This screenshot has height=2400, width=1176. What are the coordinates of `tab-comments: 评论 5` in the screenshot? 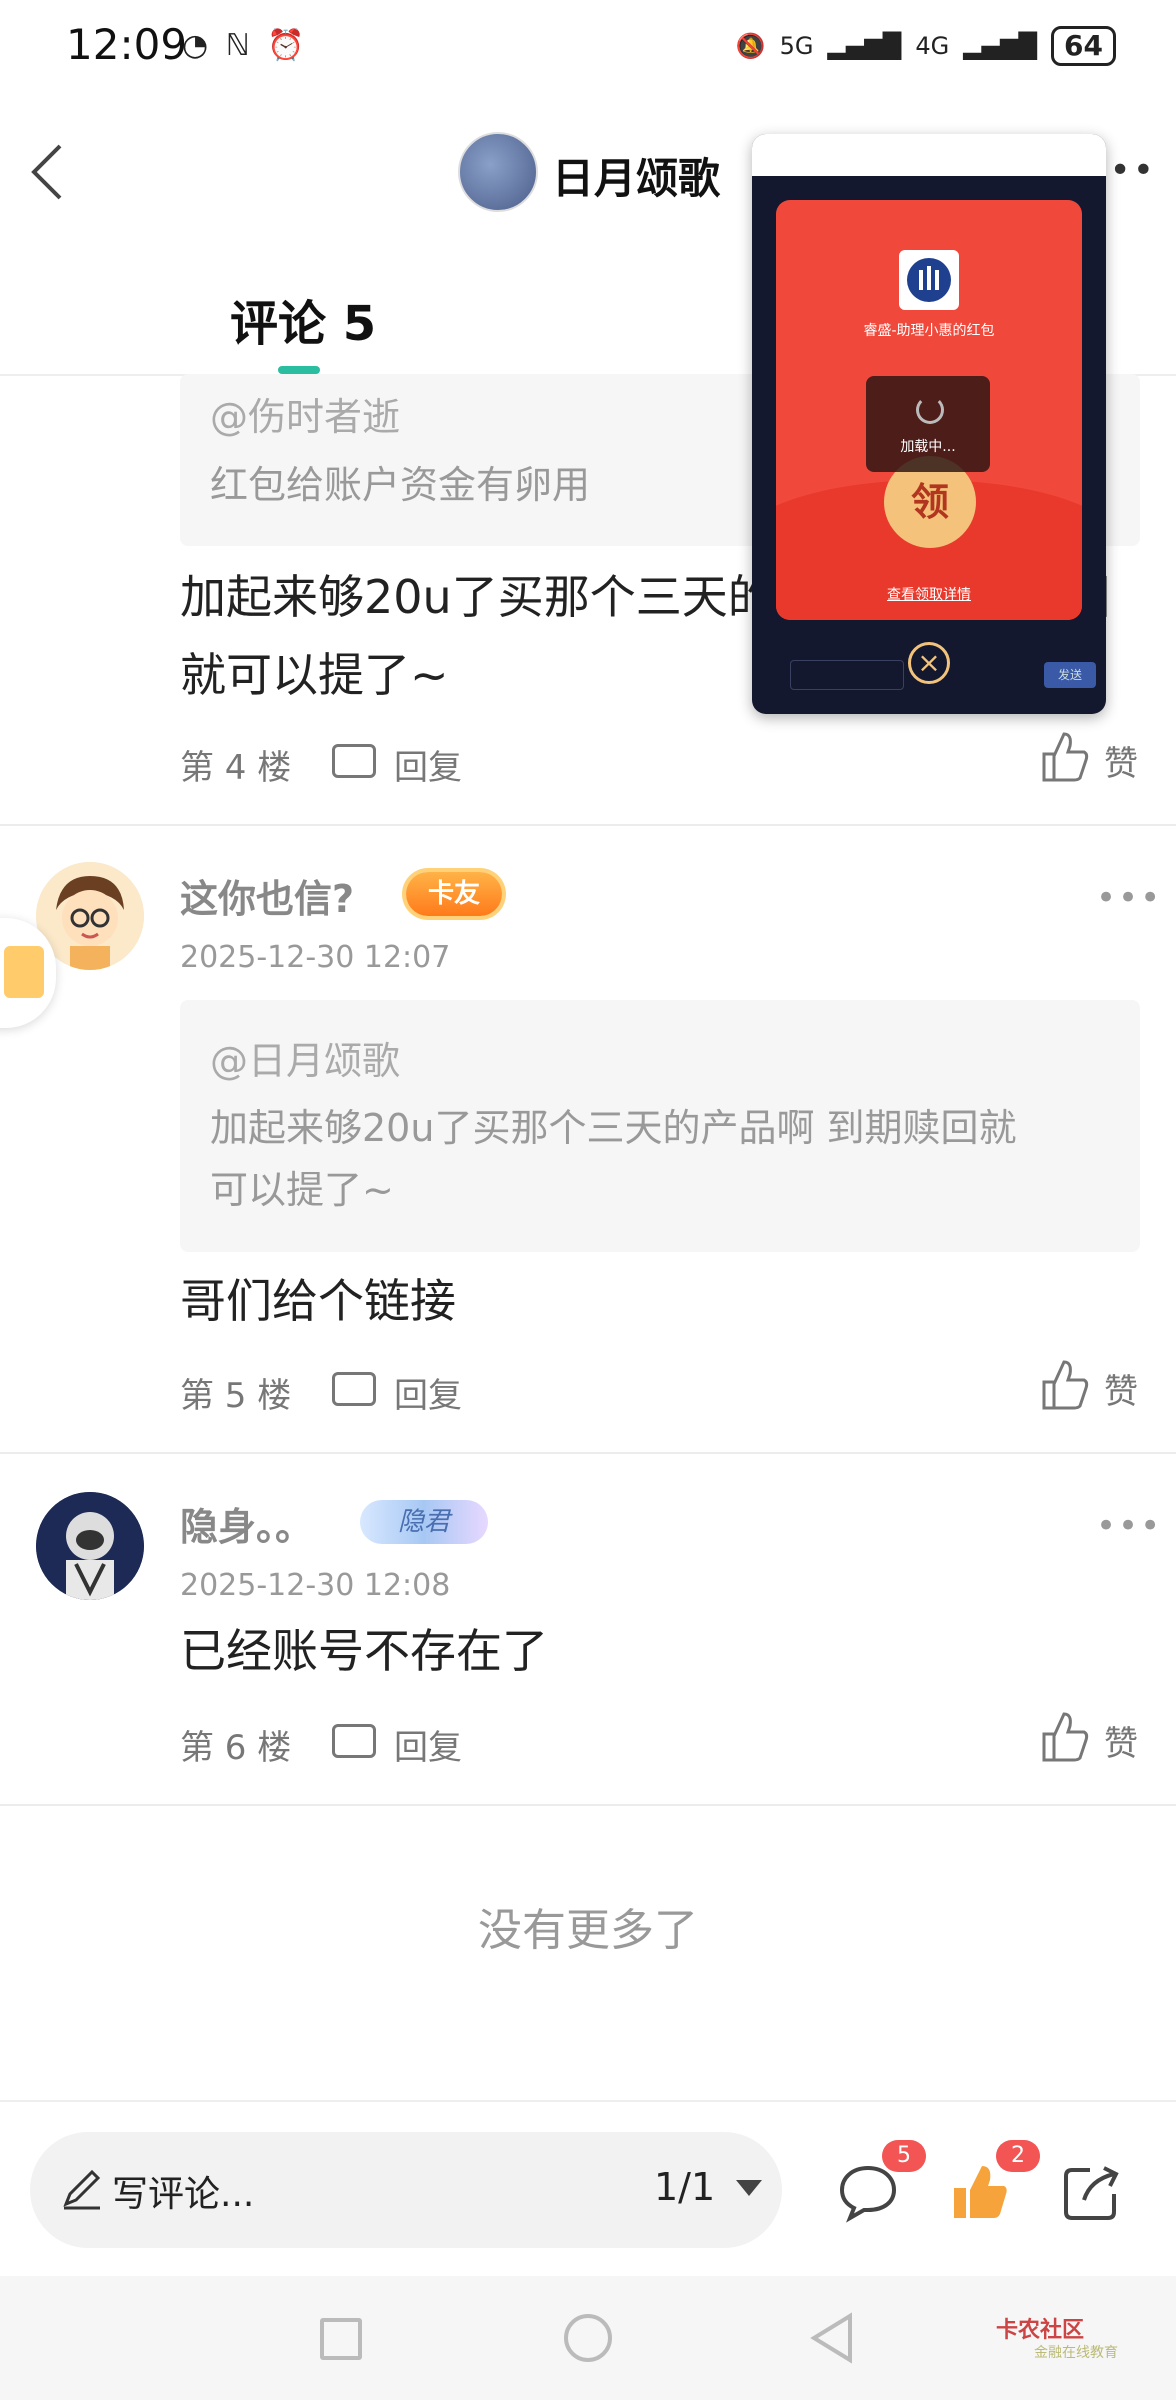 It's located at (303, 319).